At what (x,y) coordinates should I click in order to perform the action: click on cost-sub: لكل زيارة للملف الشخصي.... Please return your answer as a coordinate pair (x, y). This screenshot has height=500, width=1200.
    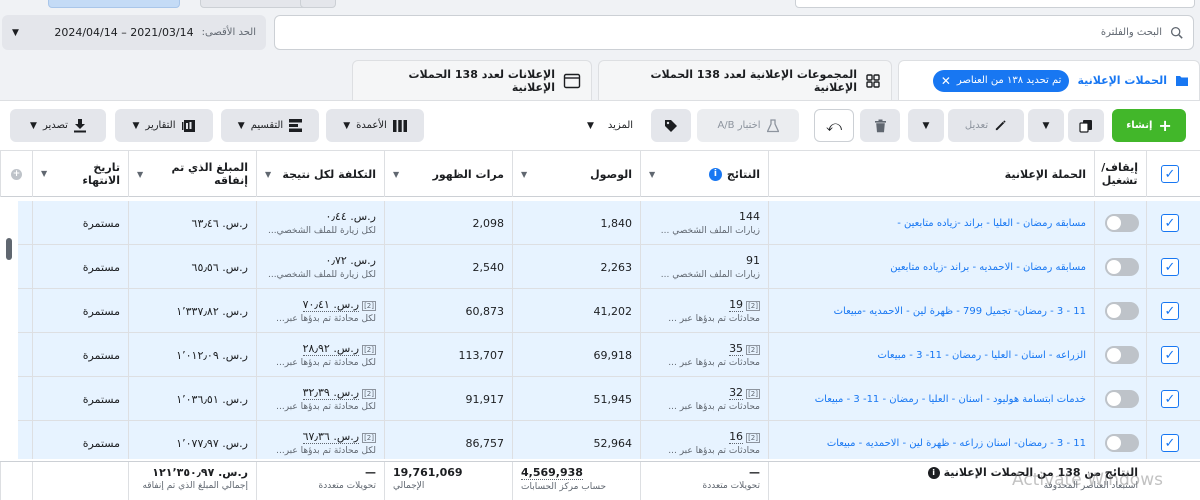
    Looking at the image, I should click on (322, 231).